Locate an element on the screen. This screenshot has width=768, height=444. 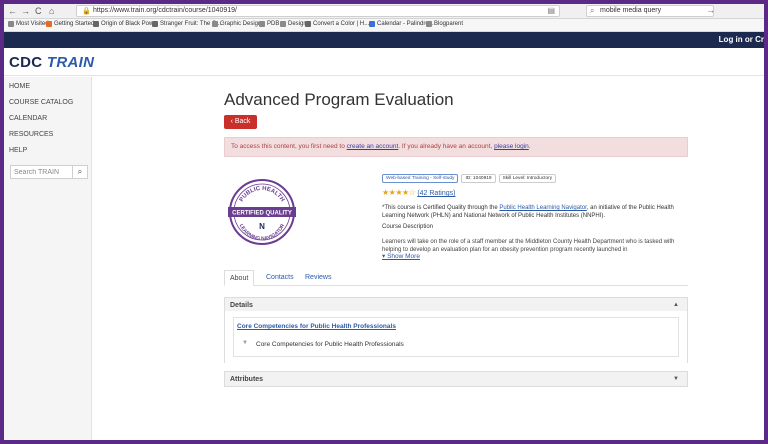
bookmark-item: Most Visited is located at coordinates (28, 24).